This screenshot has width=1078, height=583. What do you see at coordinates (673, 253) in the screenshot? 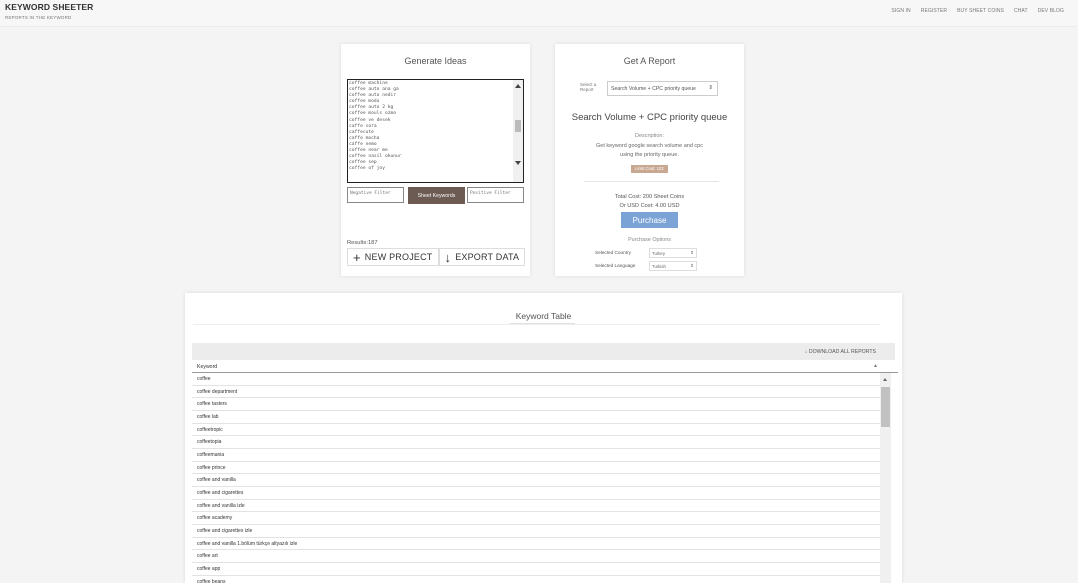
I see `country-select: Turkey ⇕` at bounding box center [673, 253].